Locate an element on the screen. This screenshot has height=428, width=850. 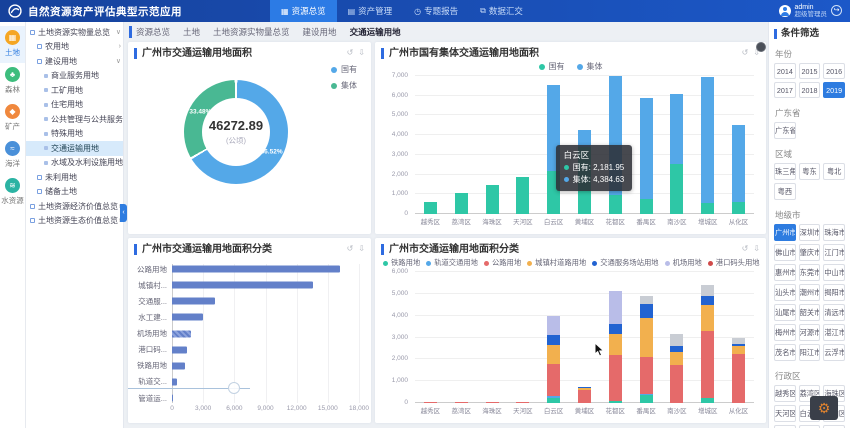
sidebar-collapse-toggle: ‹ is located at coordinates (123, 213).